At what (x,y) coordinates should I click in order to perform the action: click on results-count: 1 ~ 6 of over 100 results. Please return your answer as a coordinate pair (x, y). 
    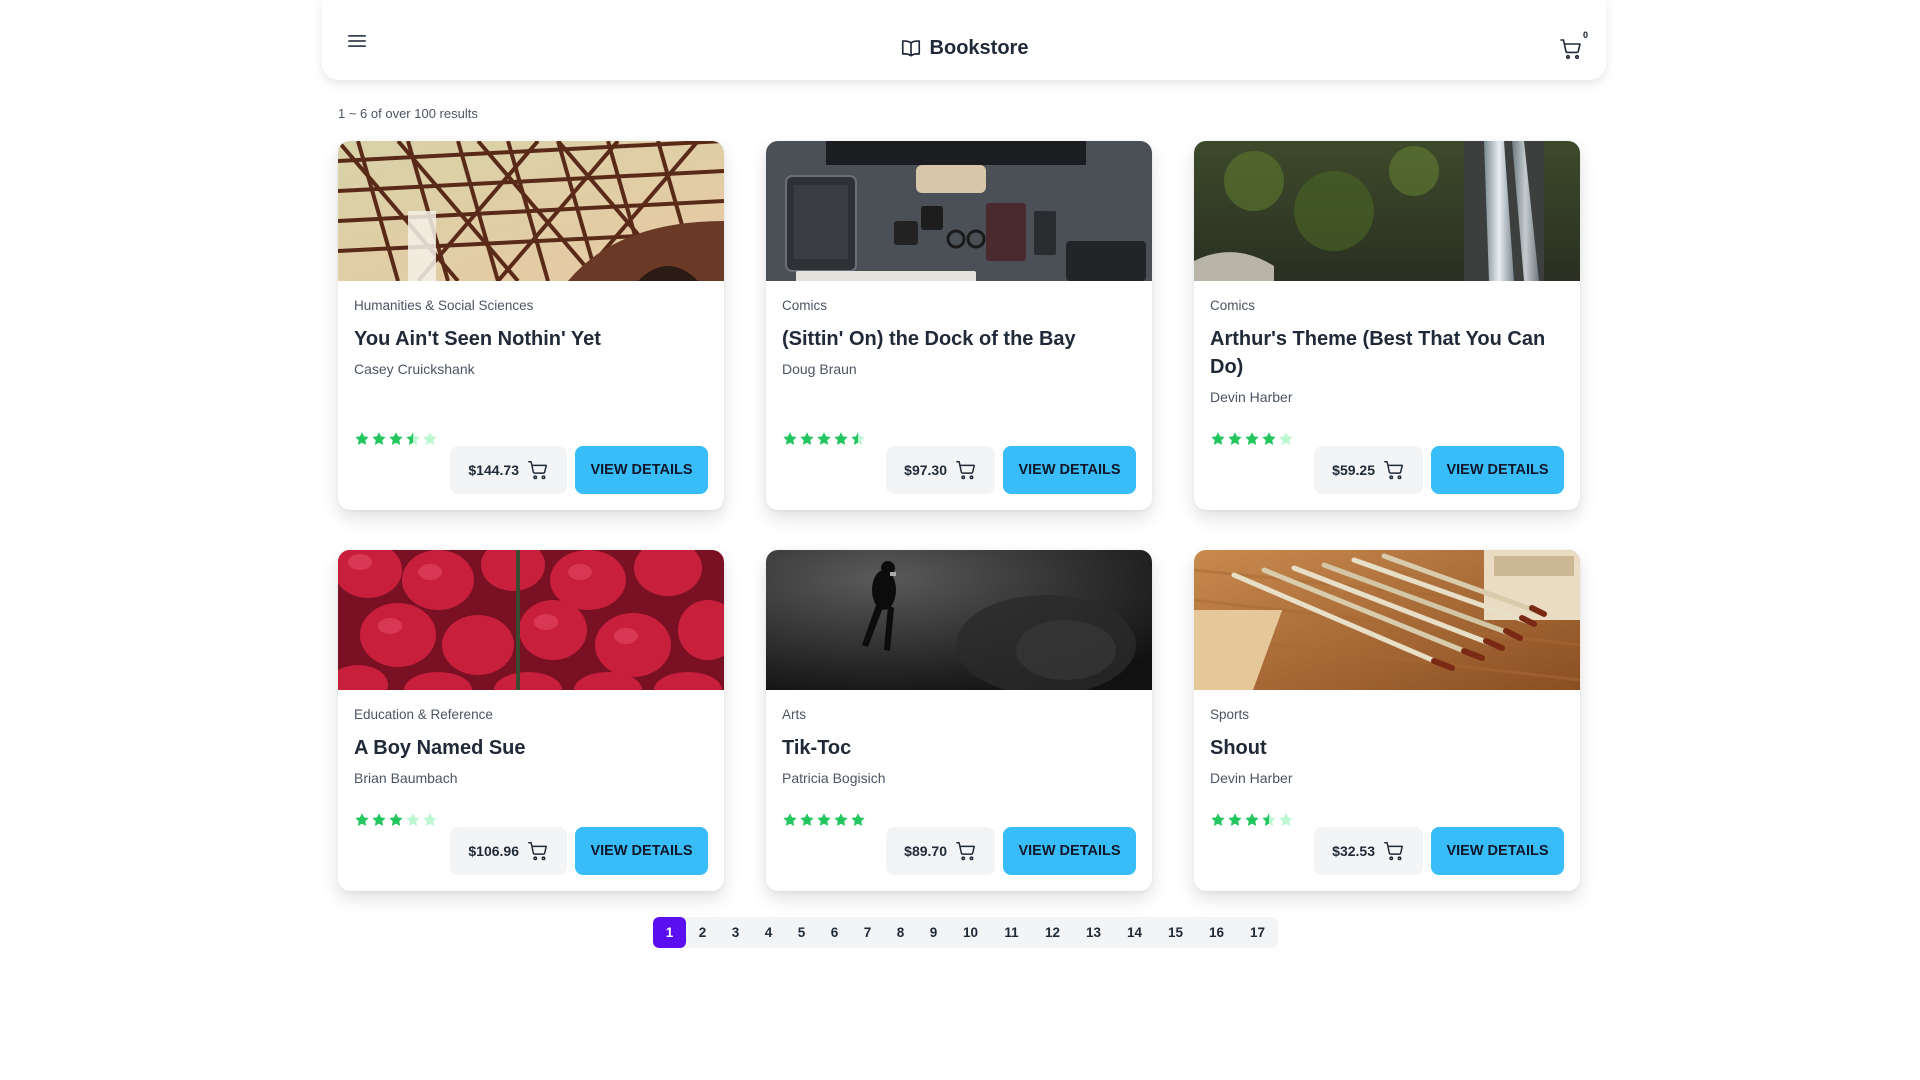
    Looking at the image, I should click on (408, 113).